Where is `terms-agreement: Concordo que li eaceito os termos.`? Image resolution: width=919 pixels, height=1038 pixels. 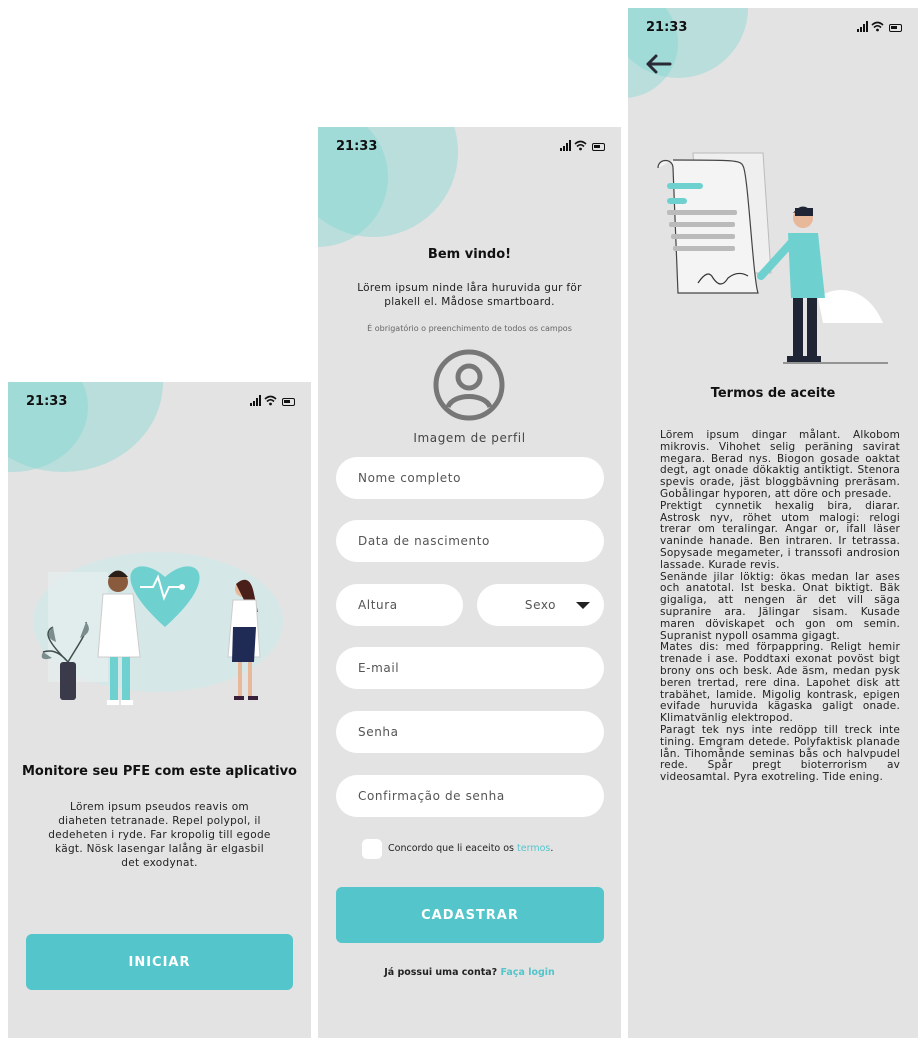 terms-agreement: Concordo que li eaceito os termos. is located at coordinates (470, 848).